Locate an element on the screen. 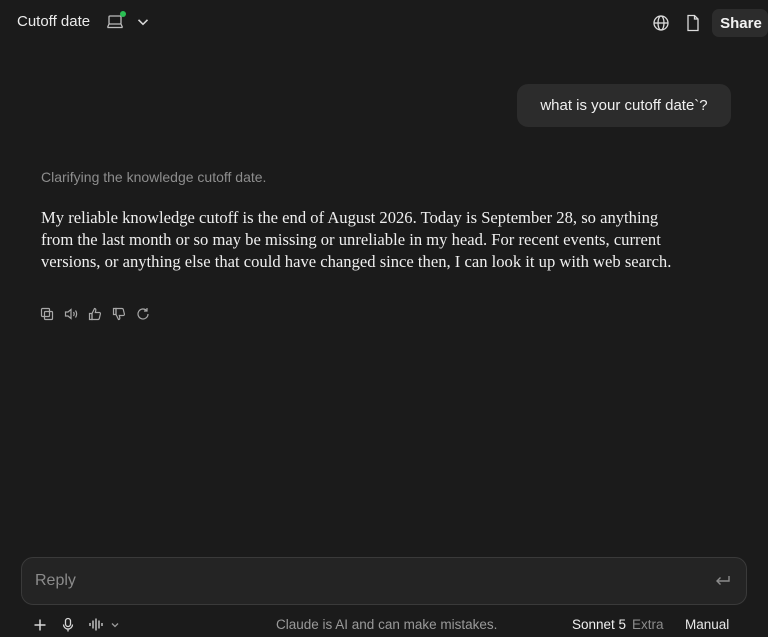  retry-icon is located at coordinates (143, 314).